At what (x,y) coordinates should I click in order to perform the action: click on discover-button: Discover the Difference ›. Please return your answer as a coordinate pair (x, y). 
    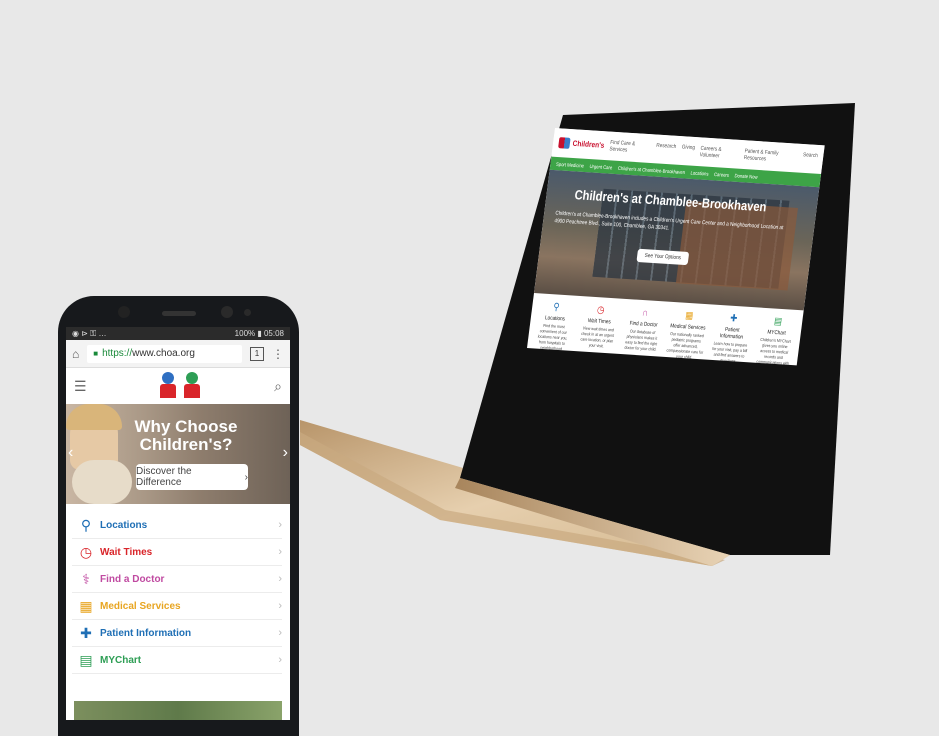
    Looking at the image, I should click on (192, 477).